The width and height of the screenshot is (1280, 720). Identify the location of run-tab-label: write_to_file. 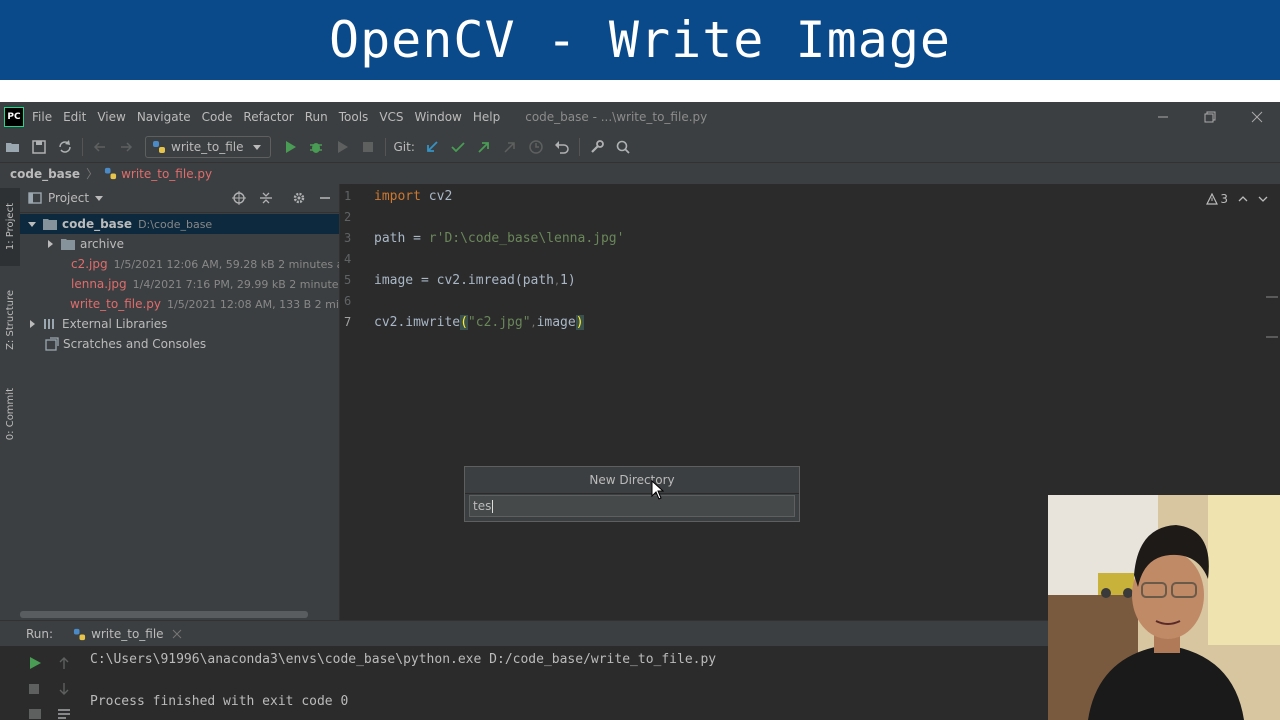
(127, 634).